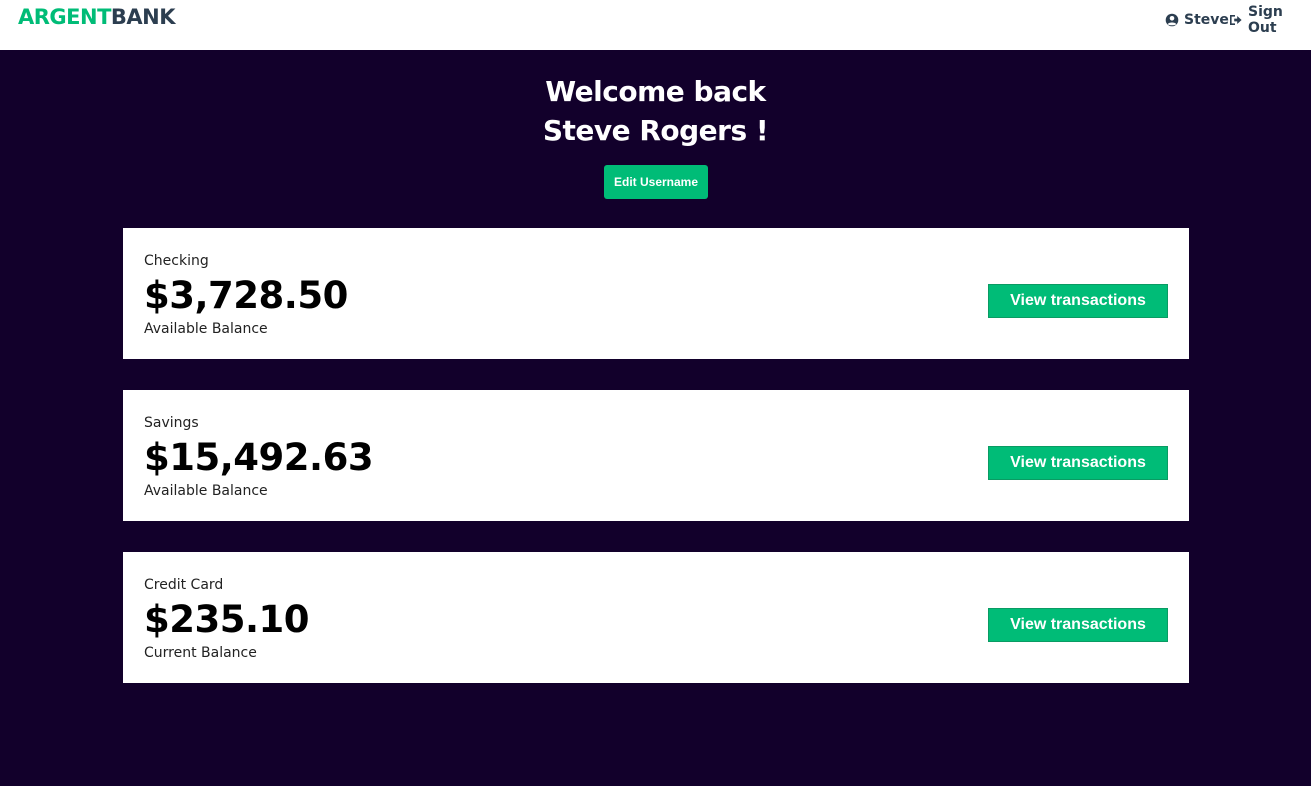 The image size is (1311, 786). Describe the element at coordinates (143, 17) in the screenshot. I see `logo-bank: BANK` at that location.